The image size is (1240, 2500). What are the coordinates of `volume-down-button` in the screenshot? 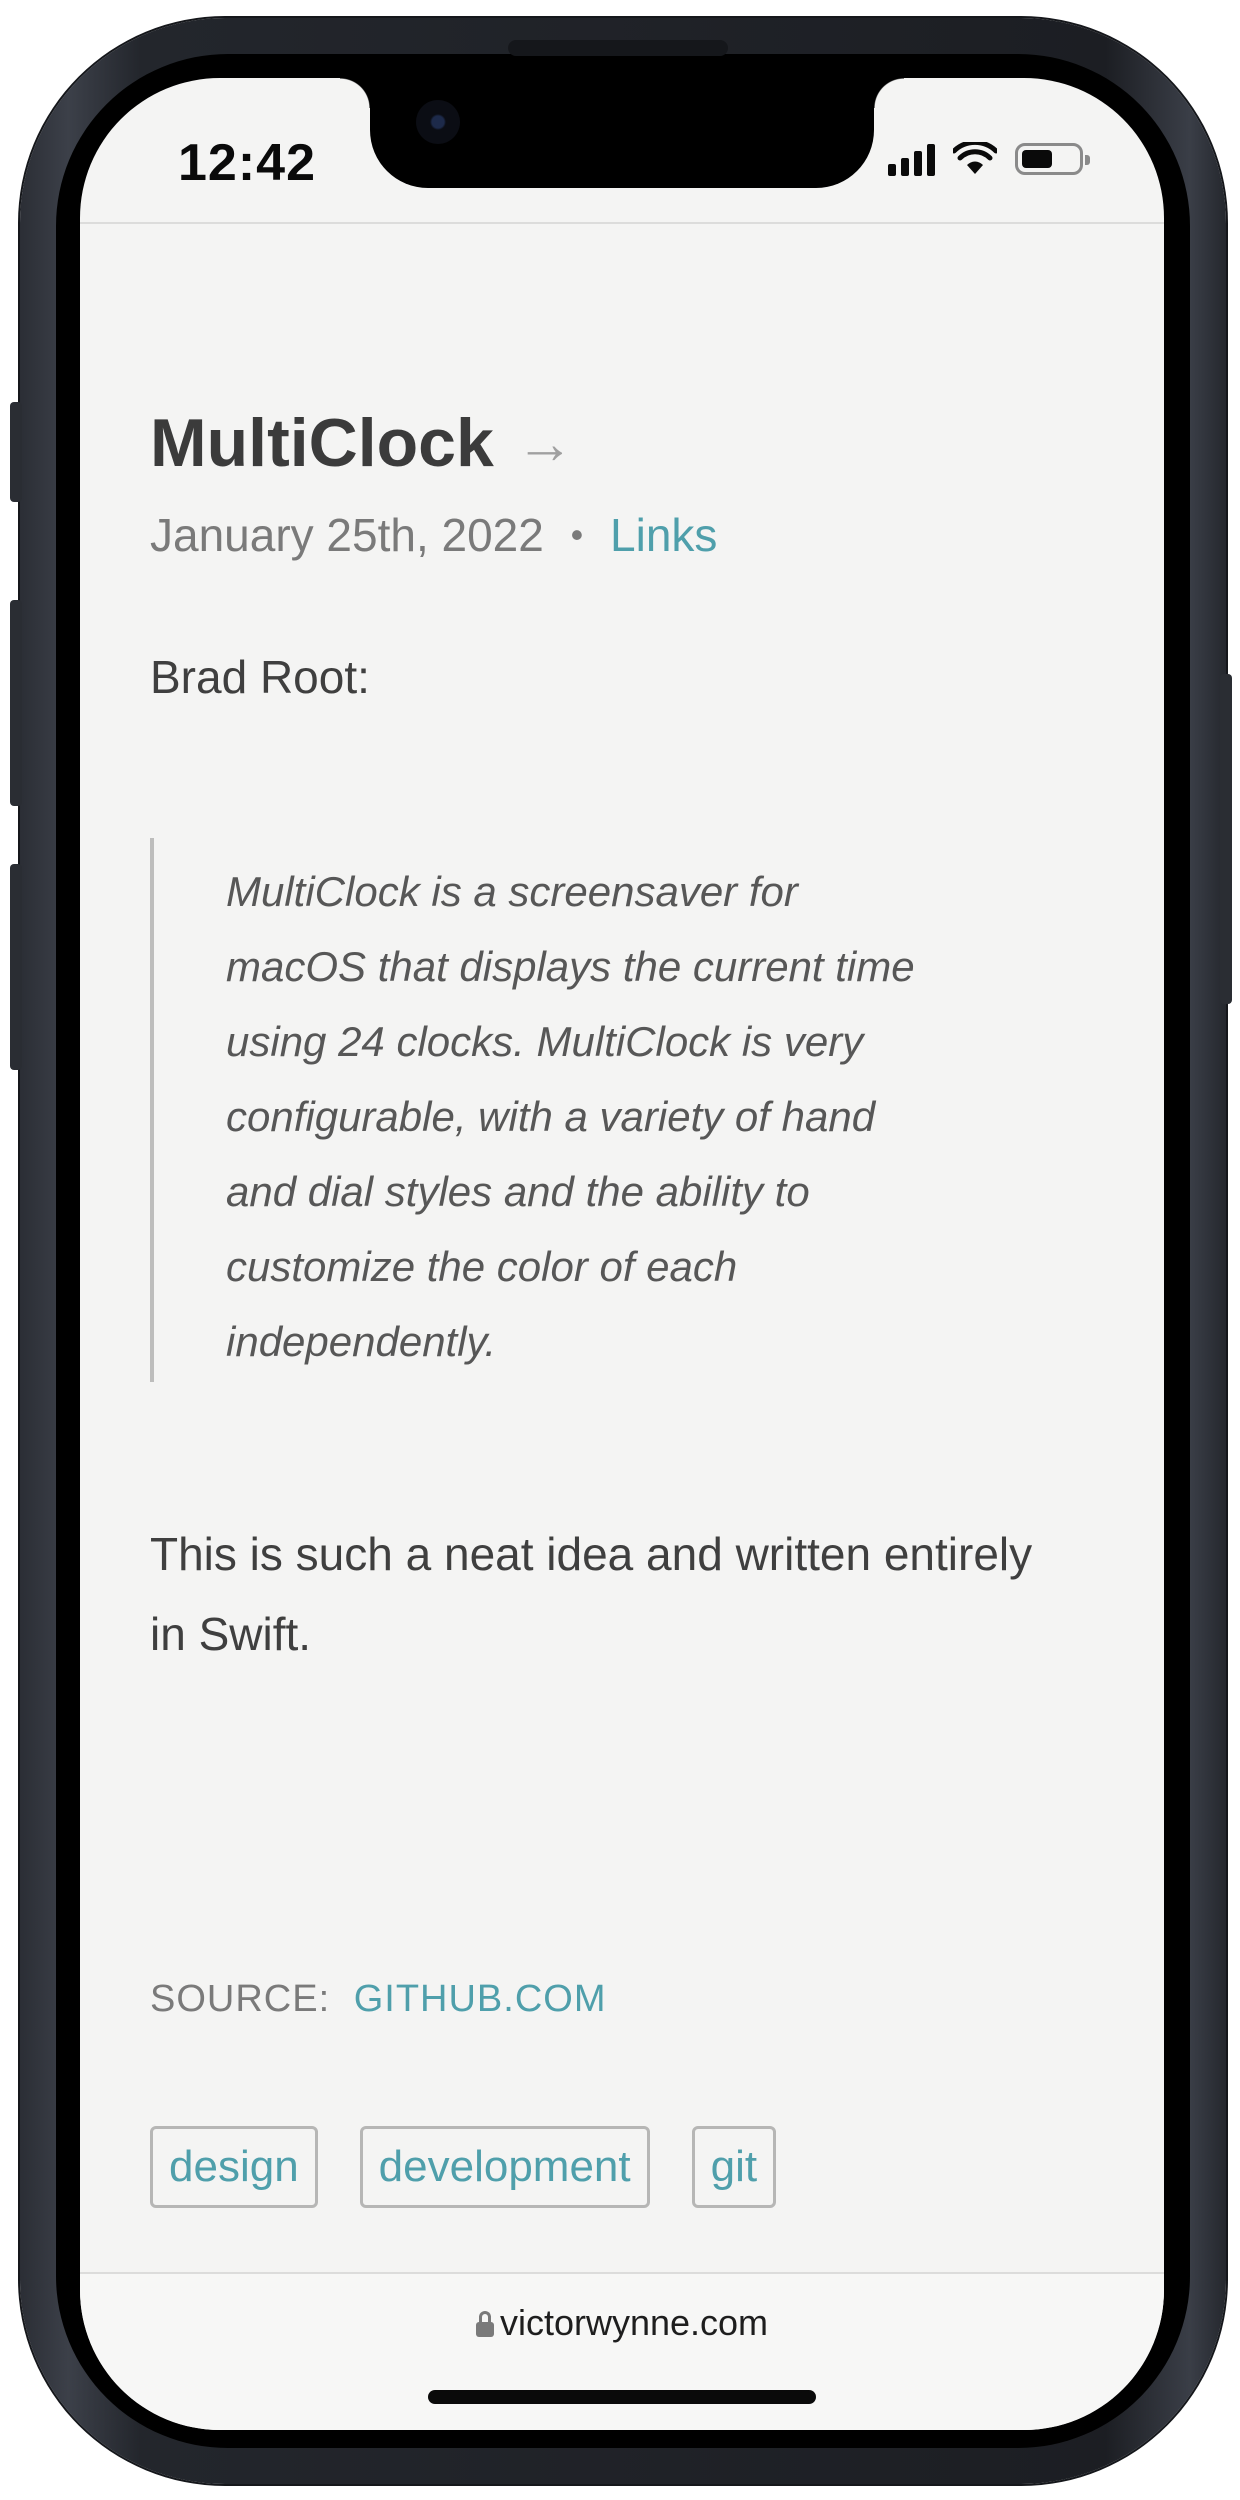 It's located at (16, 967).